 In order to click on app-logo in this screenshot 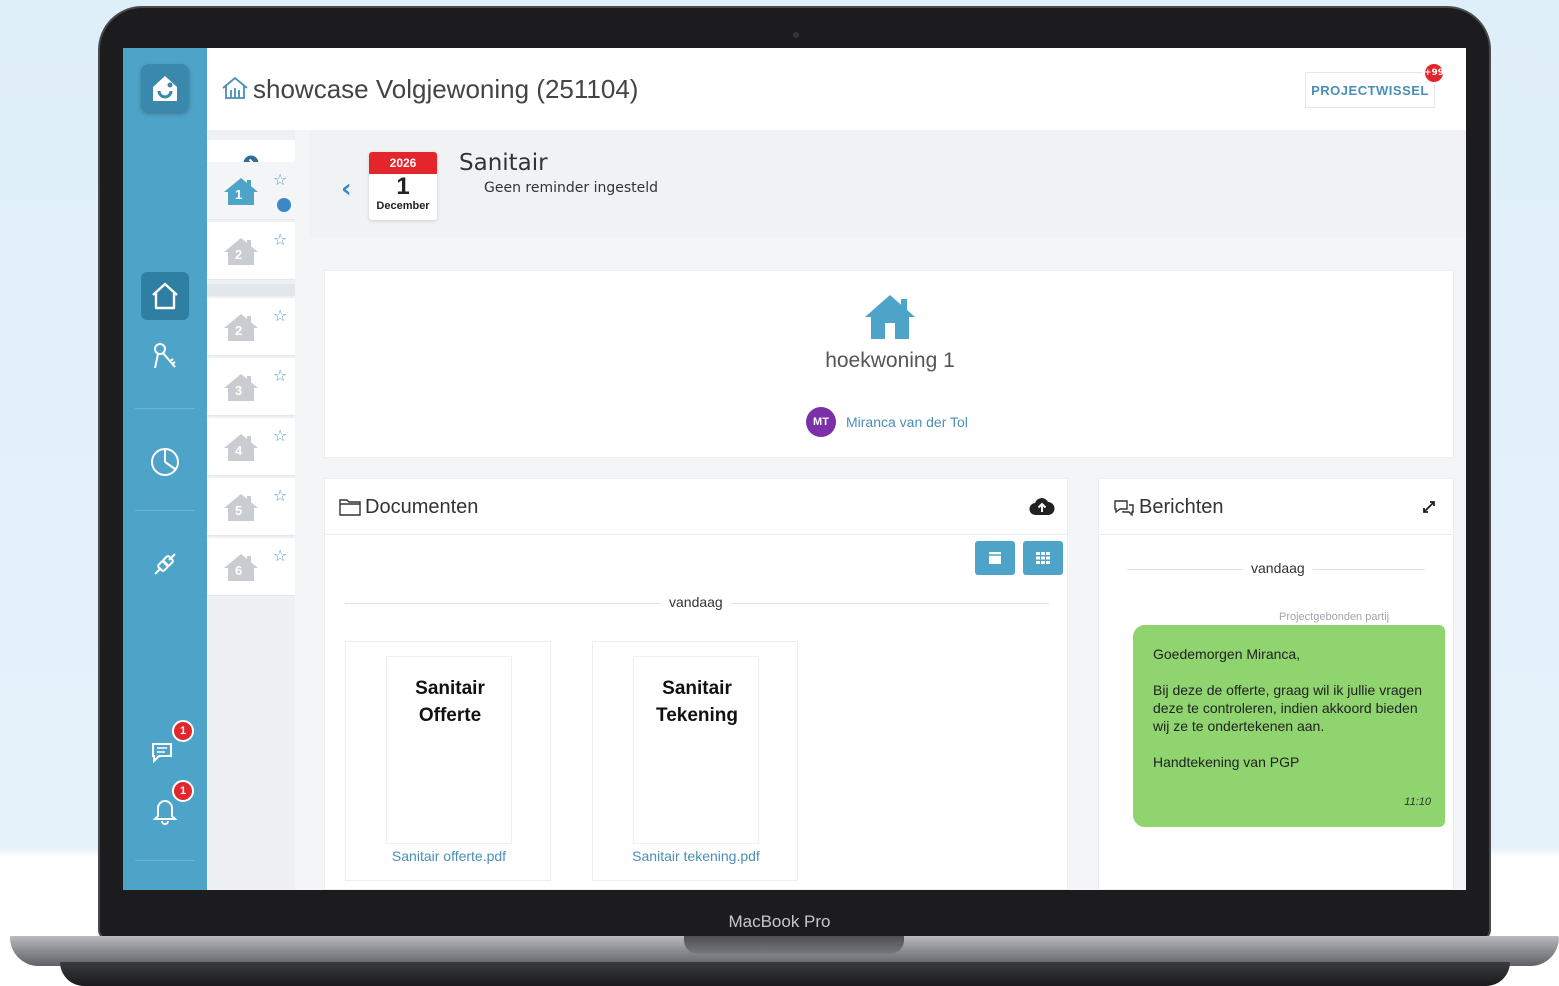, I will do `click(165, 88)`.